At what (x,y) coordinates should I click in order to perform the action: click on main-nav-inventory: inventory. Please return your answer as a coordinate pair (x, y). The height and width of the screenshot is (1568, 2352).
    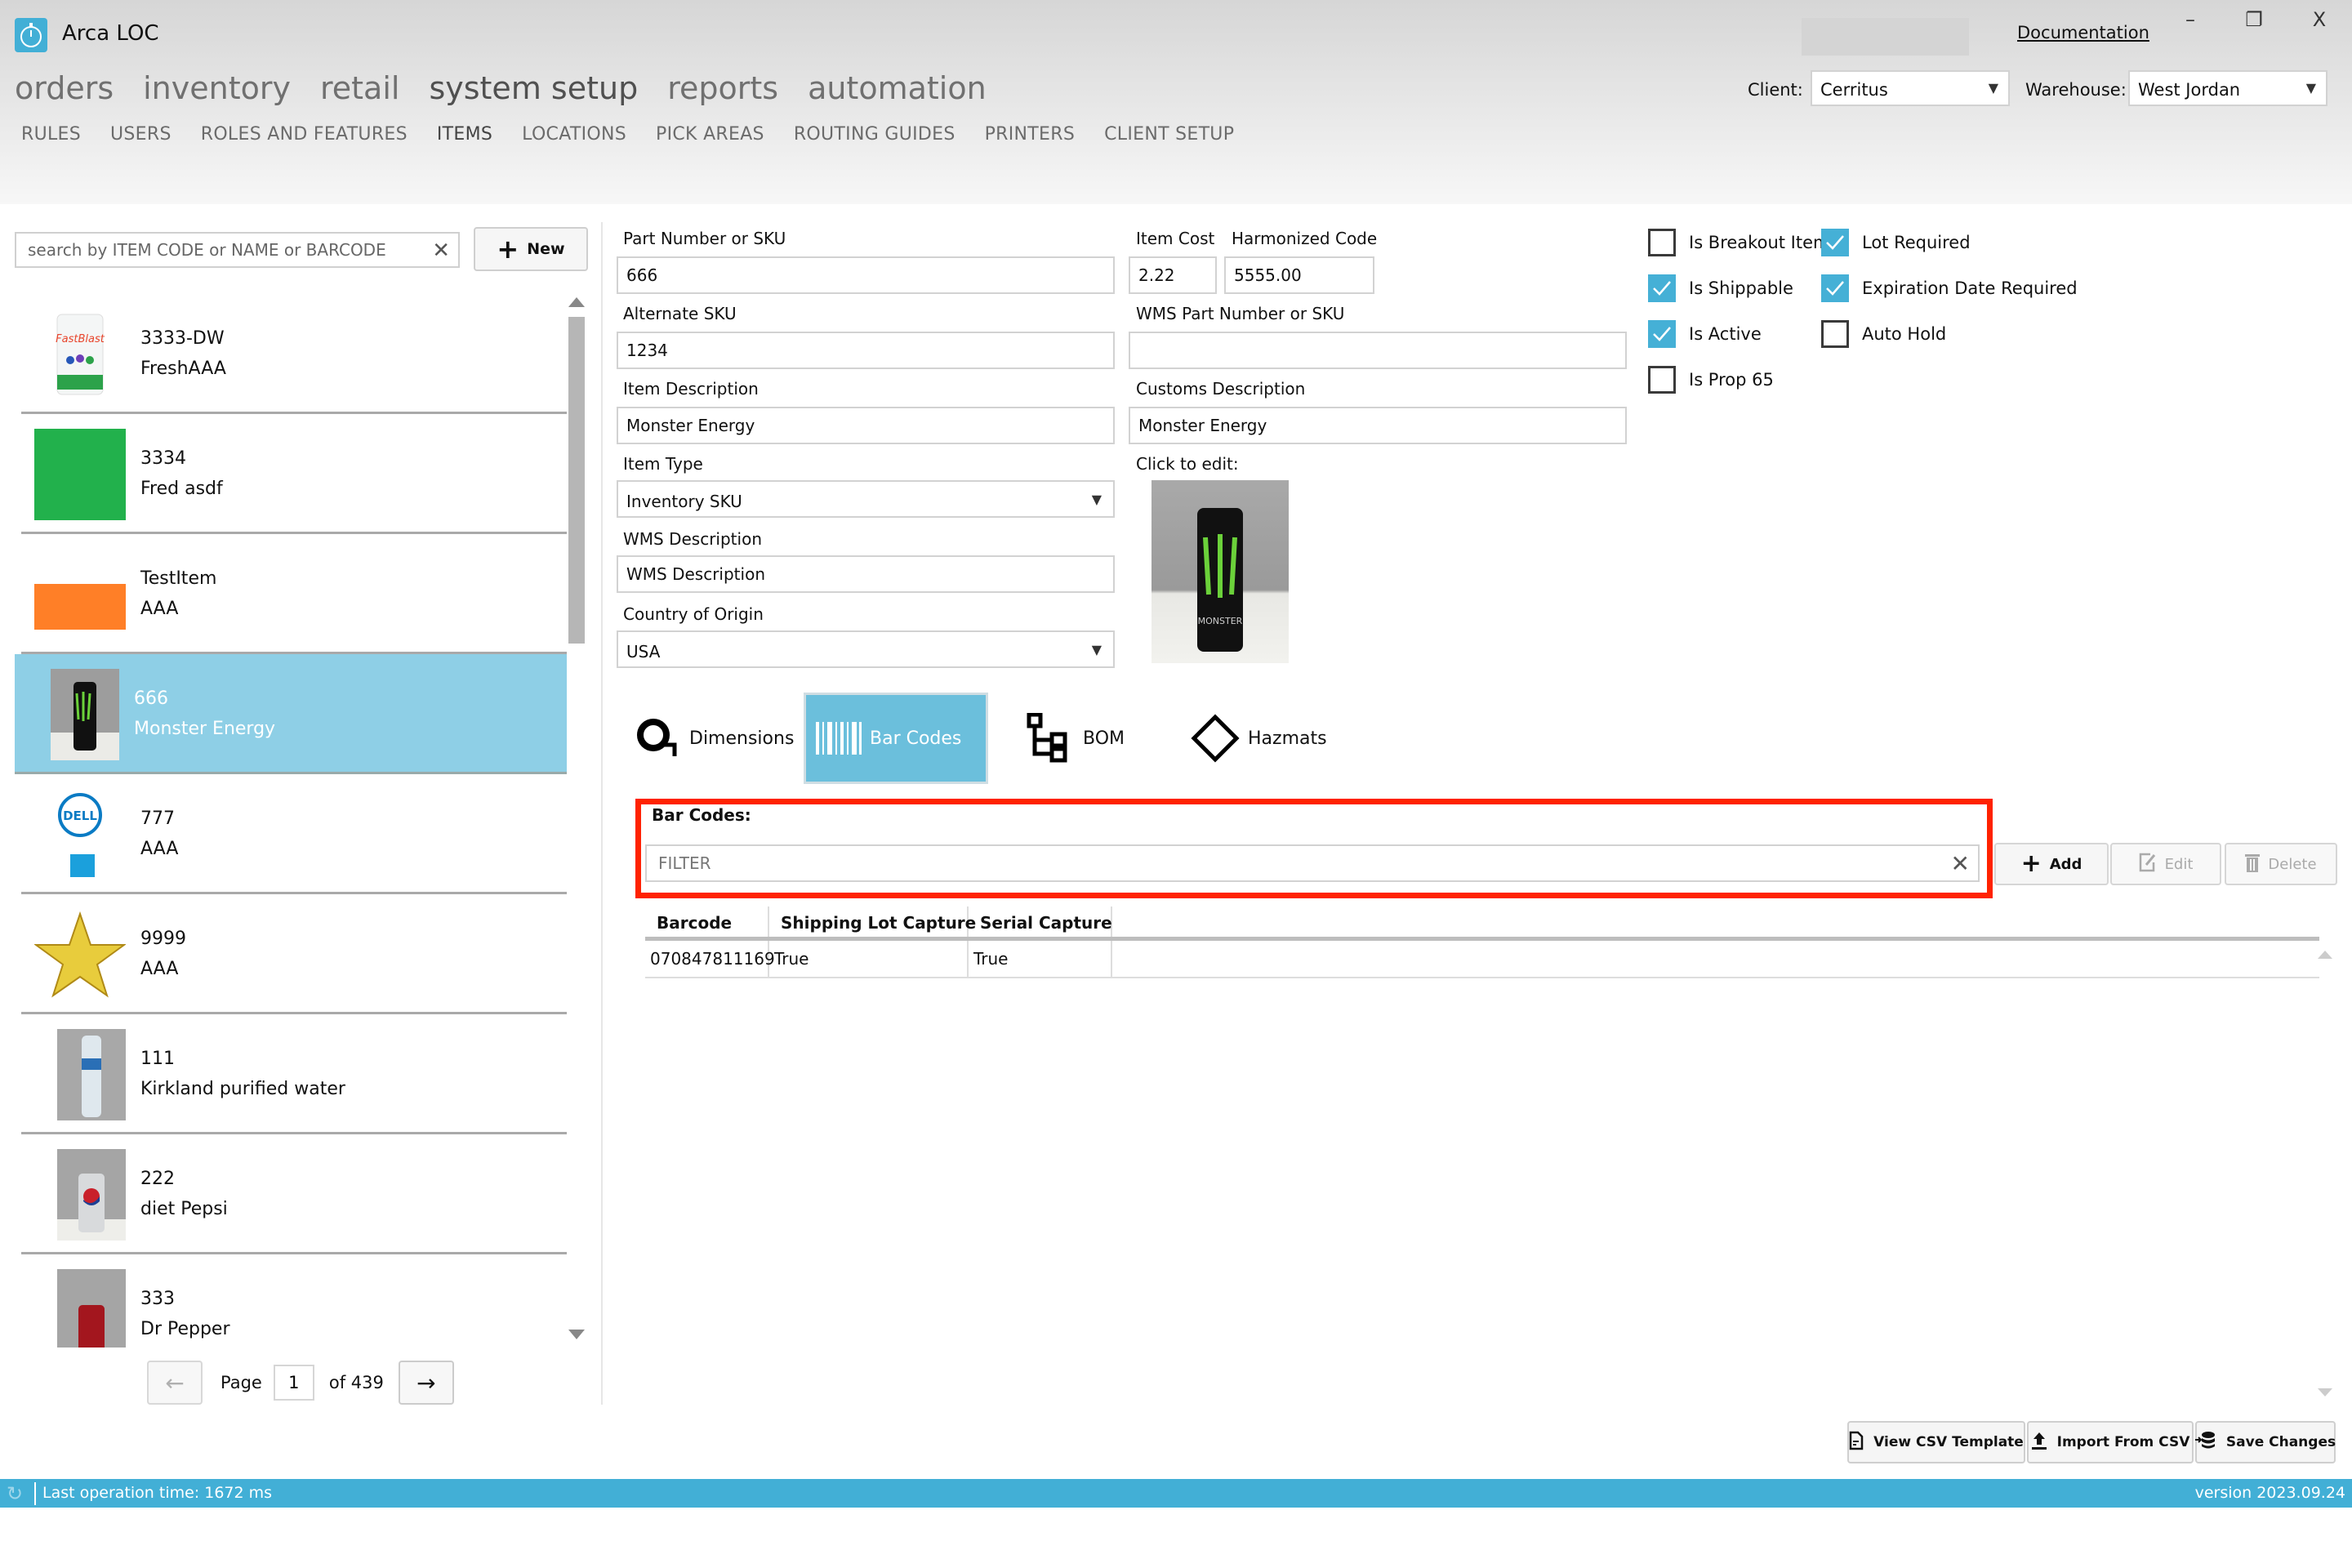
    Looking at the image, I should click on (217, 88).